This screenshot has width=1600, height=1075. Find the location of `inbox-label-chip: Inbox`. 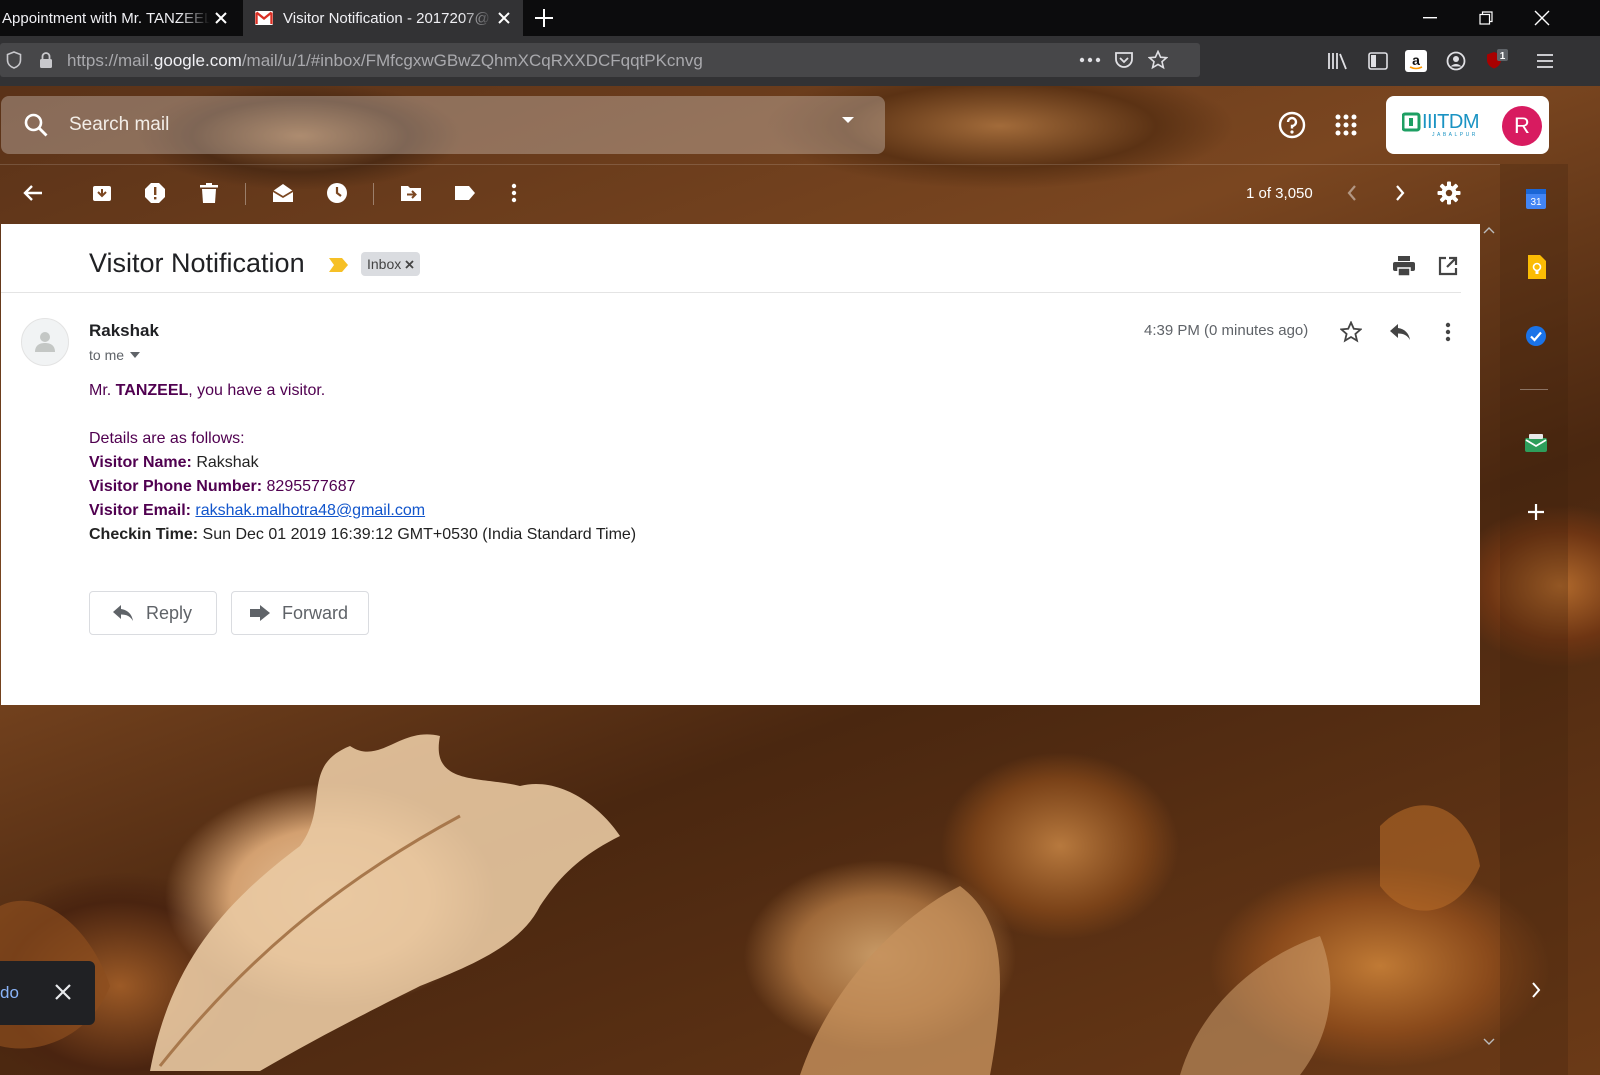

inbox-label-chip: Inbox is located at coordinates (391, 264).